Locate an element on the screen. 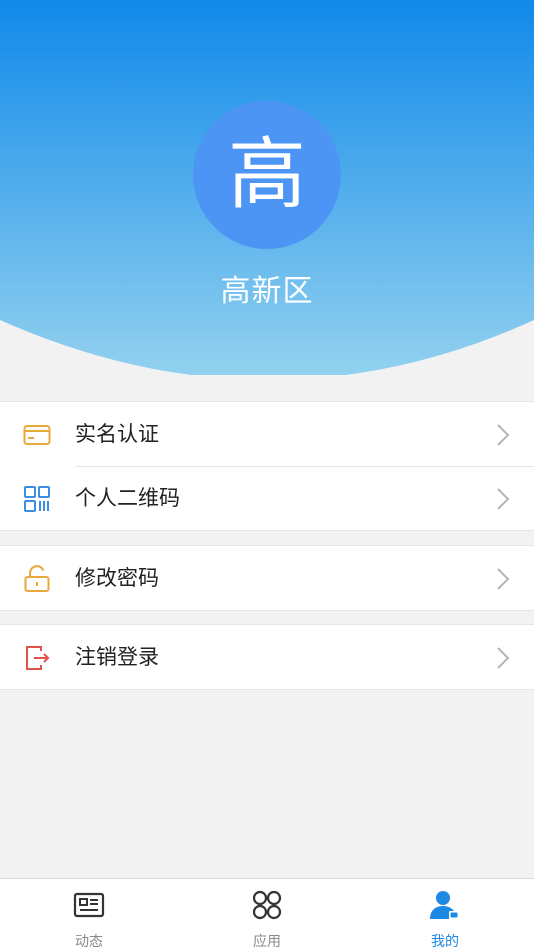 The image size is (534, 951). menu-item-logout: 注销登录 is located at coordinates (267, 657).